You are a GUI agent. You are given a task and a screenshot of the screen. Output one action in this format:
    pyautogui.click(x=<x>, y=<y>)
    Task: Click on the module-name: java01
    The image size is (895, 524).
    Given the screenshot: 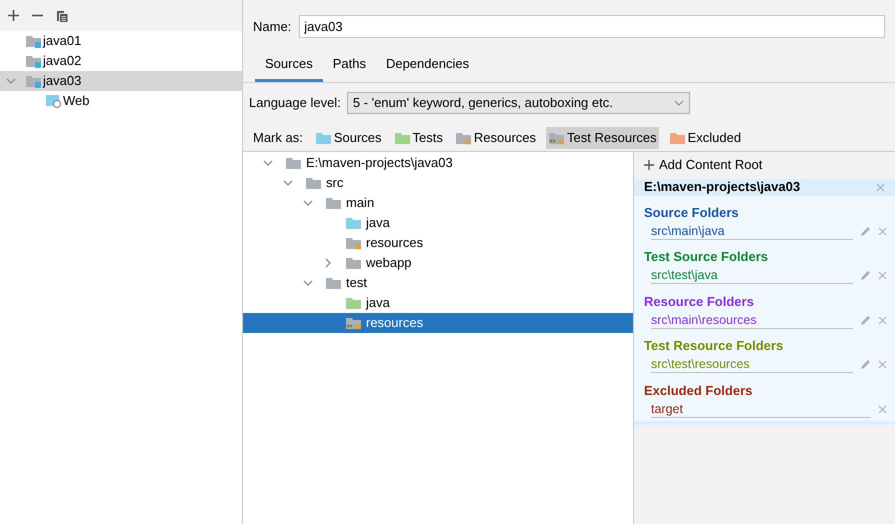 What is the action you would take?
    pyautogui.click(x=62, y=41)
    